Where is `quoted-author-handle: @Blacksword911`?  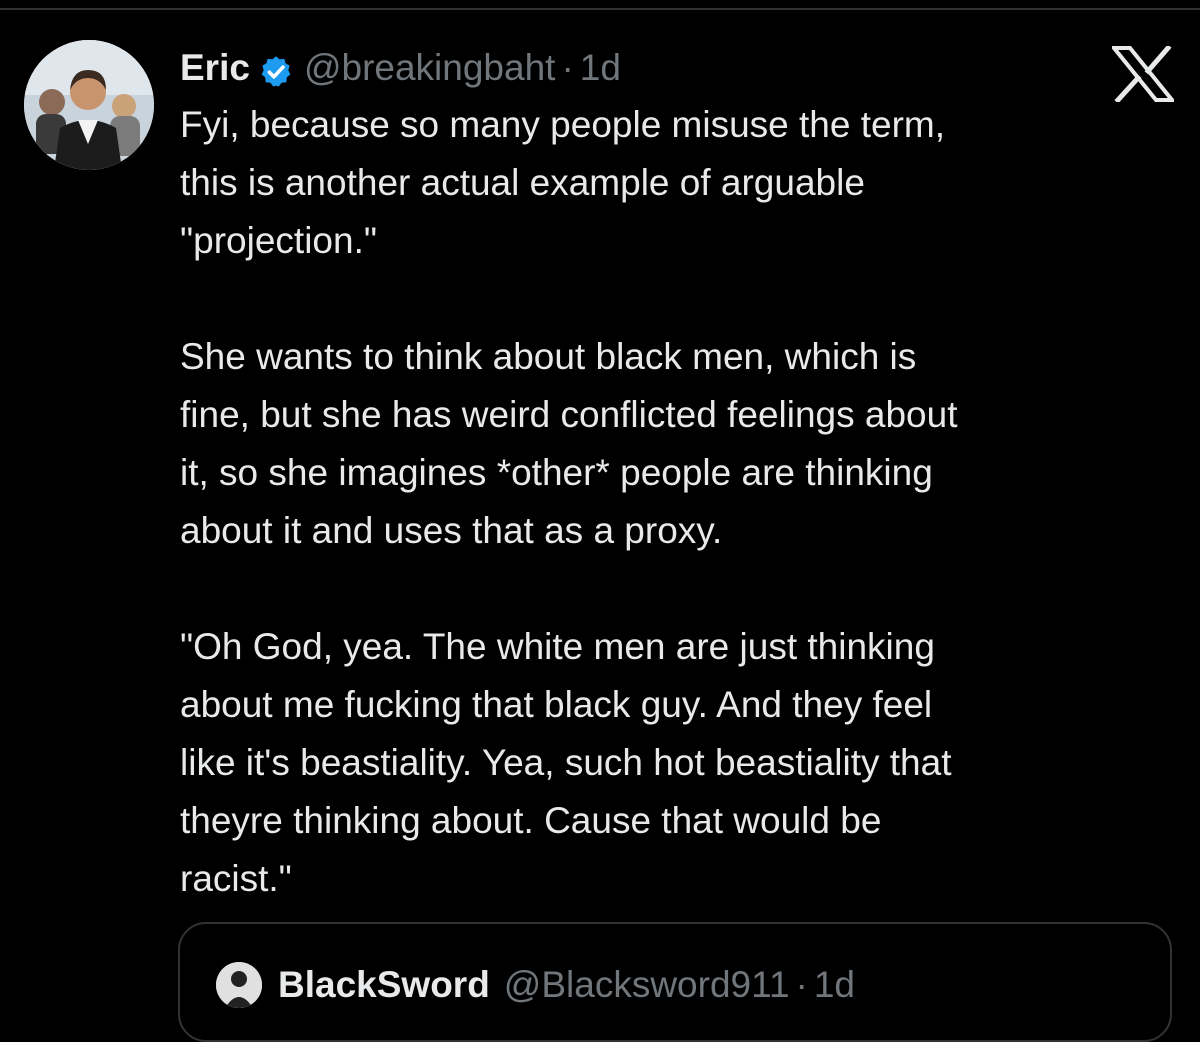 quoted-author-handle: @Blacksword911 is located at coordinates (647, 985).